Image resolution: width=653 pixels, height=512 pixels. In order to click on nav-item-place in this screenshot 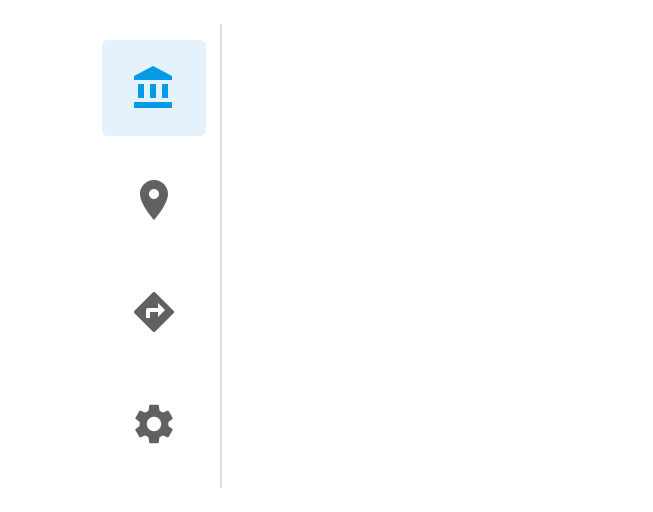, I will do `click(154, 200)`.